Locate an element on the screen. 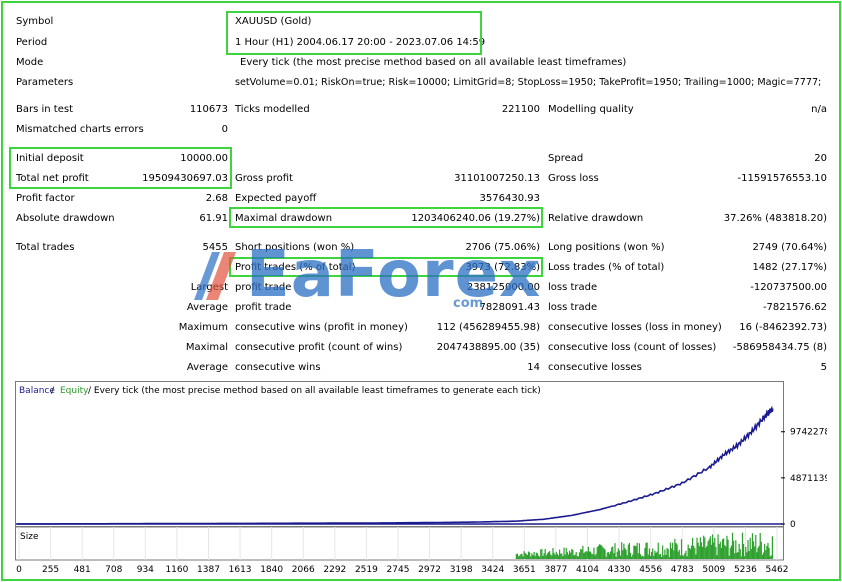 The height and width of the screenshot is (582, 842). x-tick-label: 3651 is located at coordinates (524, 570).